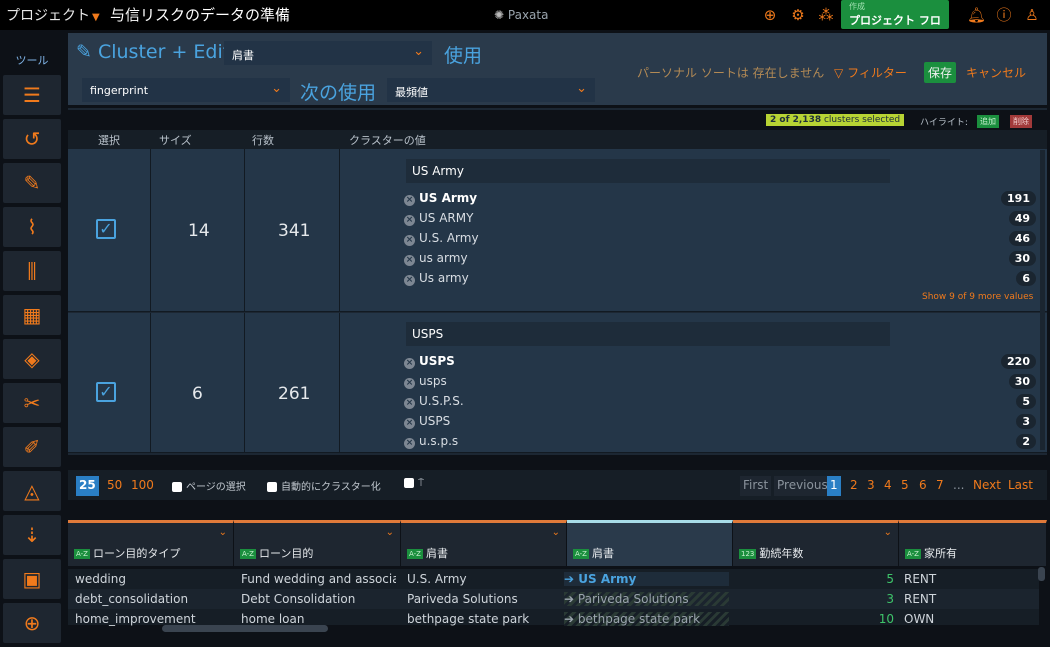 This screenshot has height=647, width=1050. Describe the element at coordinates (317, 543) in the screenshot. I see `column-header: ⌄ A-Z ローン目的` at that location.